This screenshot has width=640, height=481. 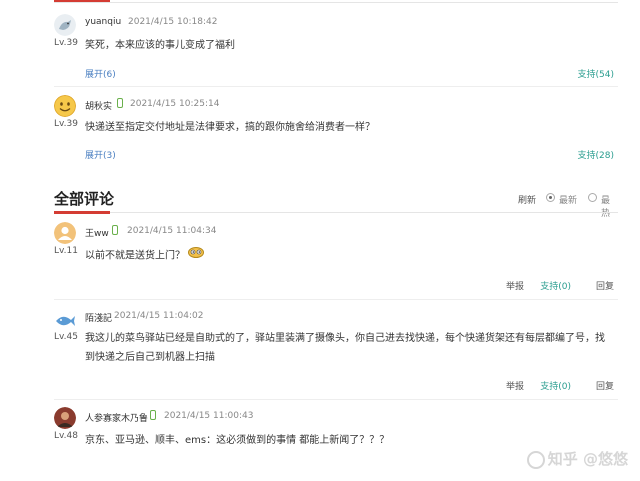 What do you see at coordinates (609, 206) in the screenshot?
I see `sort-hottest-label: 最热` at bounding box center [609, 206].